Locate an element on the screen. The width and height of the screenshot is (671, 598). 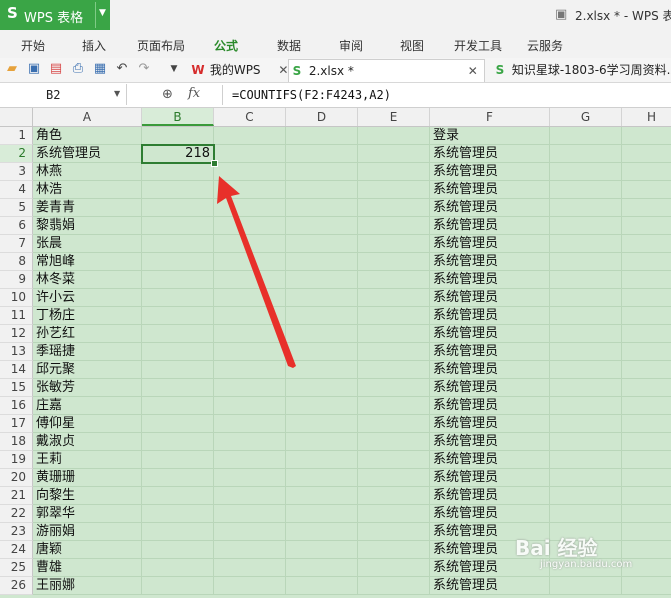
cell-a: 郭翠华 is located at coordinates (87, 514).